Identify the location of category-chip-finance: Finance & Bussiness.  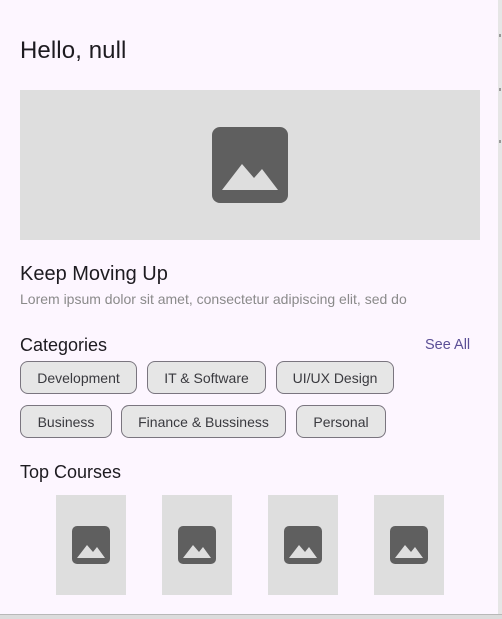
(203, 421).